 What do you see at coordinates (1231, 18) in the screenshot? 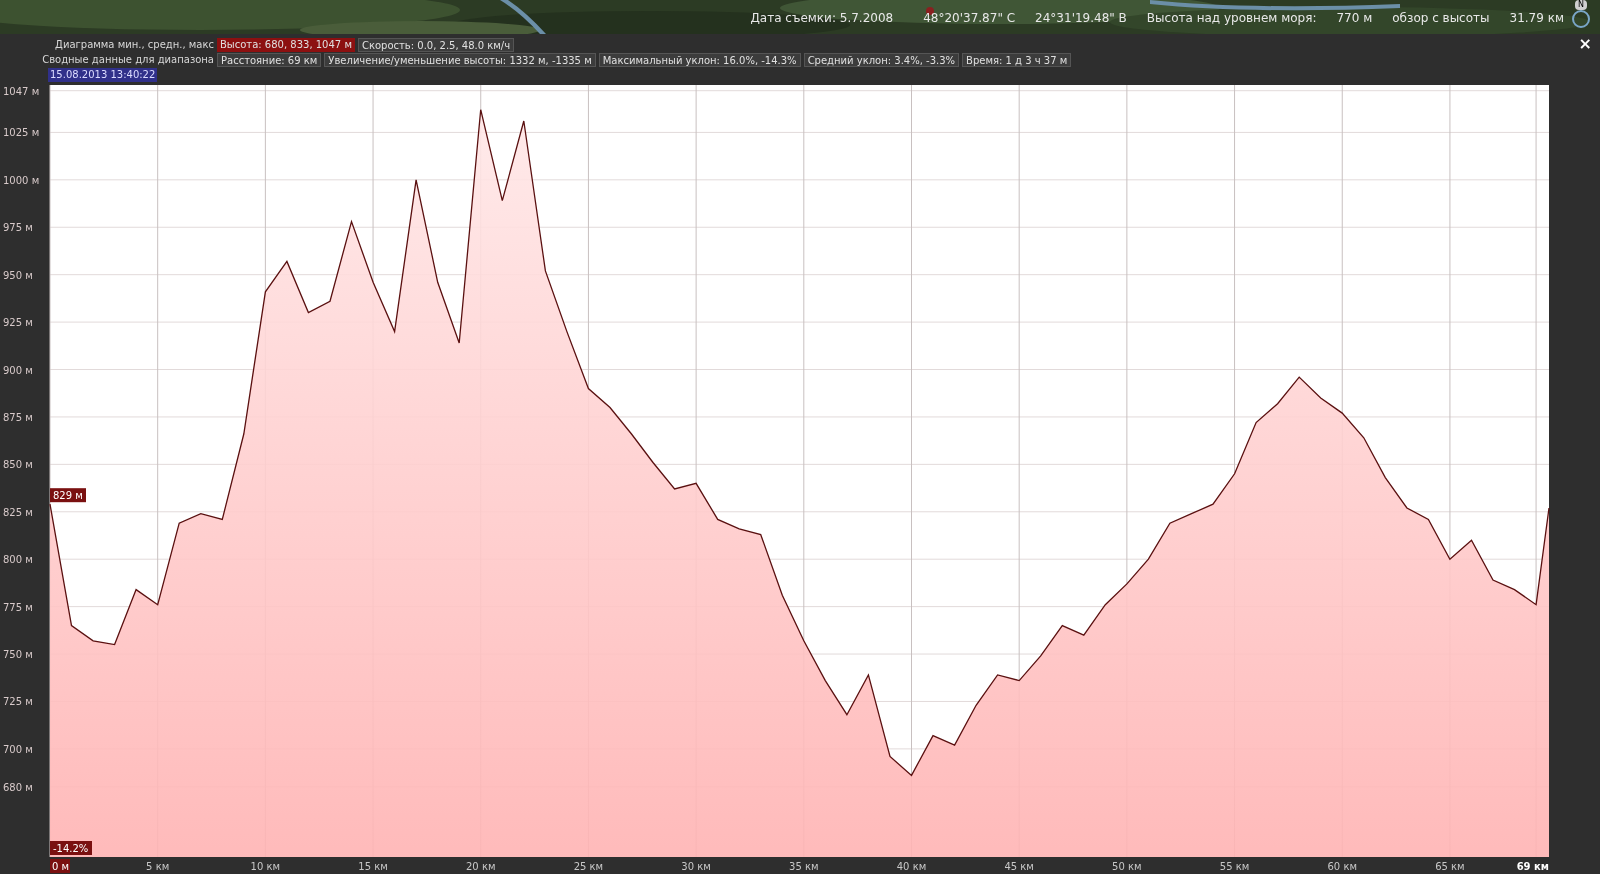
I see `map-status-text: Высота над уровнем моря:` at bounding box center [1231, 18].